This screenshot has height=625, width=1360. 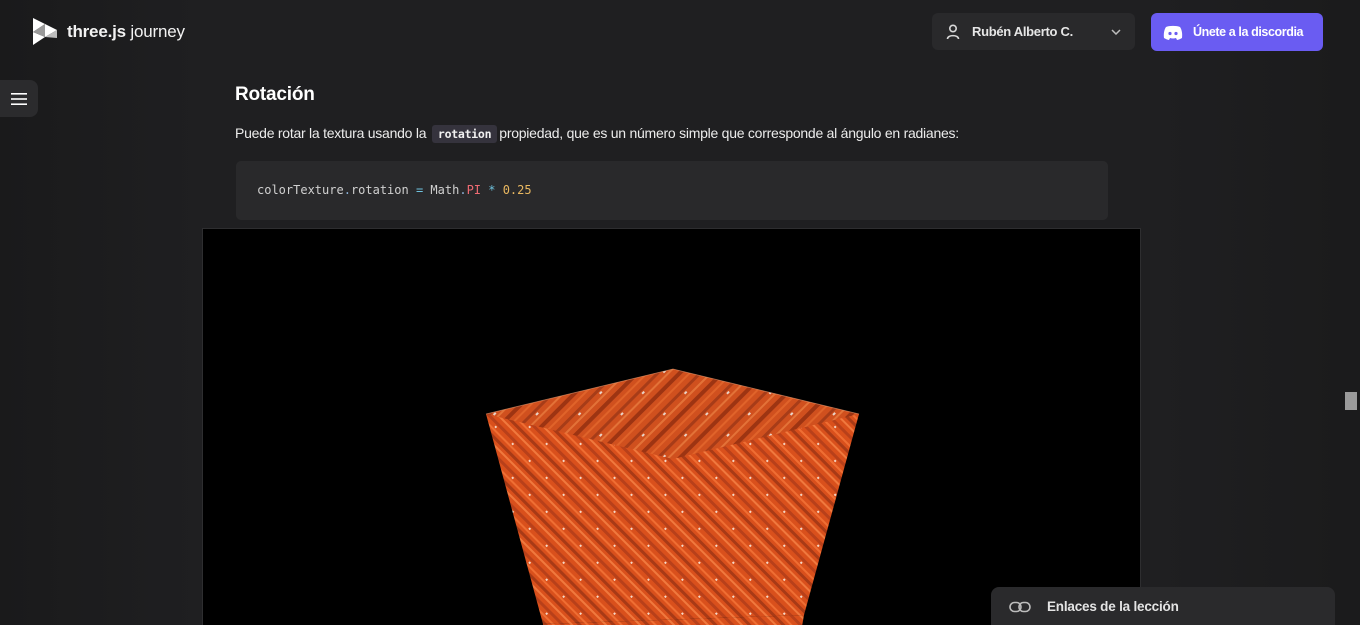 I want to click on paragraph-text-before: Puede rotar la textura usando la, so click(x=331, y=133).